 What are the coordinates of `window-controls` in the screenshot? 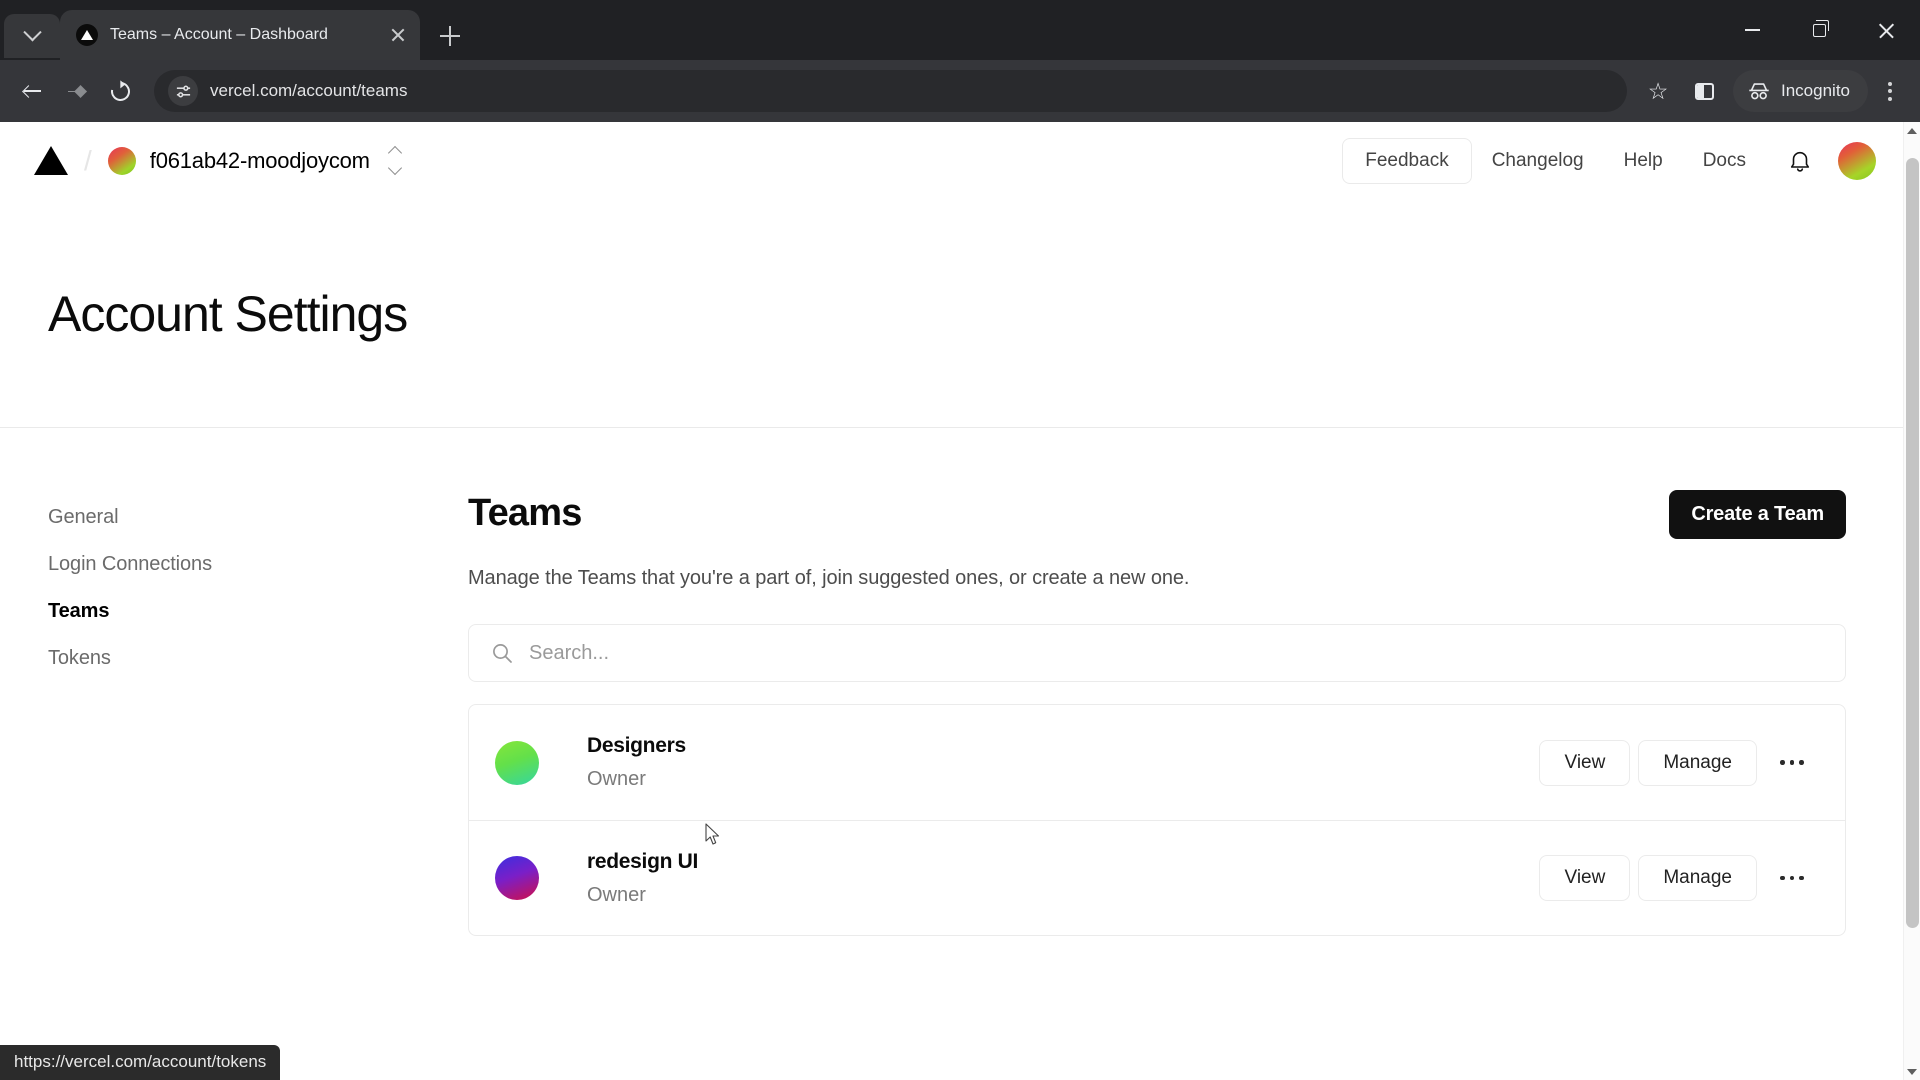 It's located at (1819, 30).